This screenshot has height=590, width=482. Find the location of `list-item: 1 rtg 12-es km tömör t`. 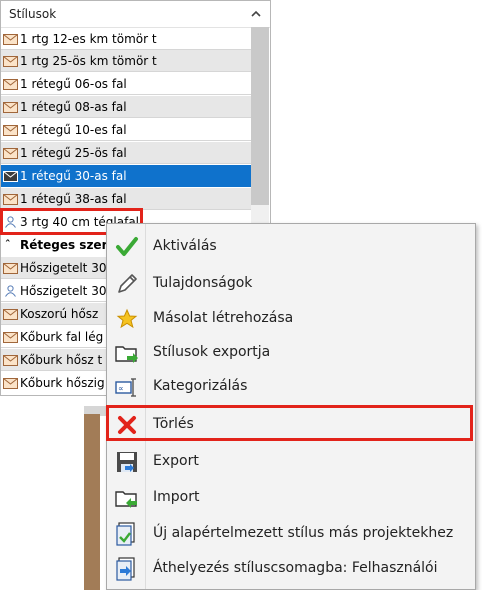

list-item: 1 rtg 12-es km tömör t is located at coordinates (126, 39).